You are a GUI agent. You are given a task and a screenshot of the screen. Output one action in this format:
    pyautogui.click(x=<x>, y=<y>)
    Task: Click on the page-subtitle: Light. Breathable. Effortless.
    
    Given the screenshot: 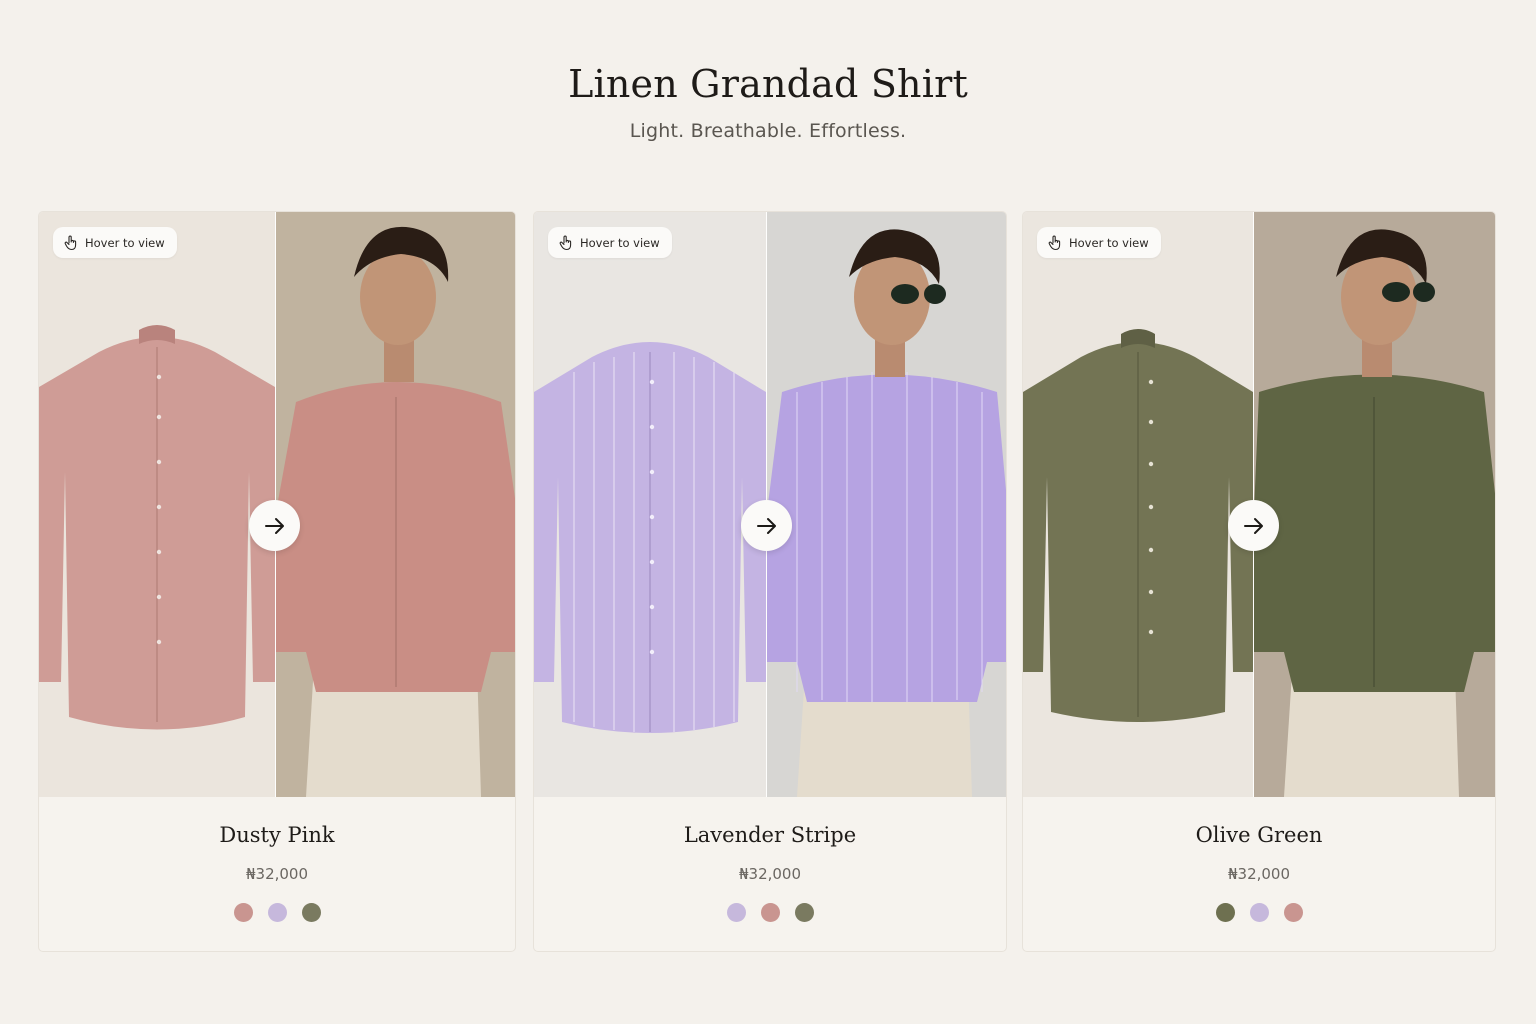 What is the action you would take?
    pyautogui.click(x=768, y=131)
    